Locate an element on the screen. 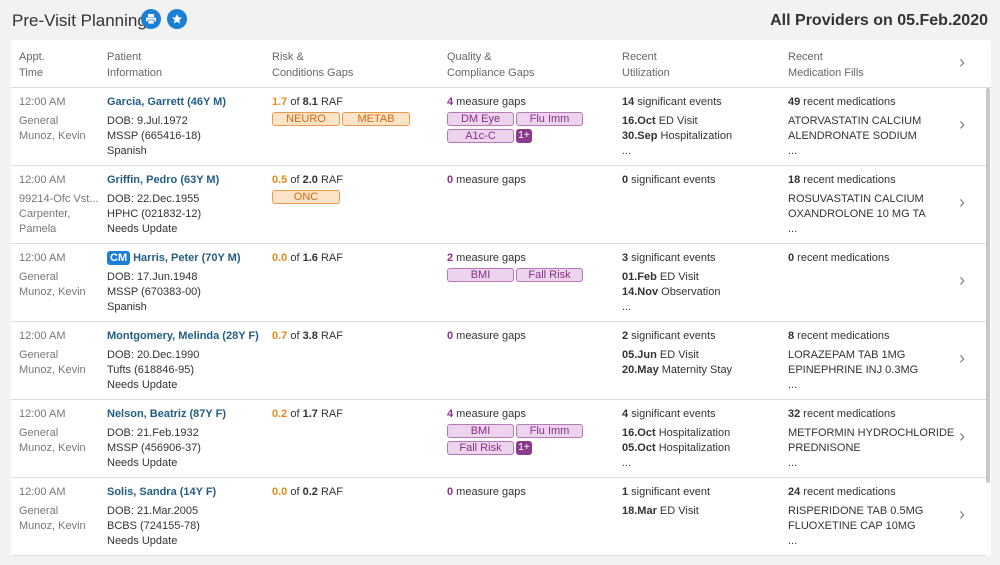  star-icon is located at coordinates (177, 19).